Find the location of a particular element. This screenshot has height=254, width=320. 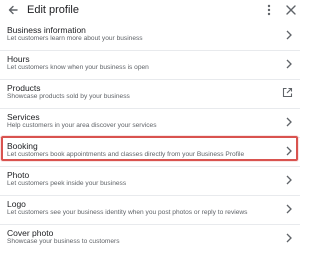

list-item-label: Photo is located at coordinates (18, 175).